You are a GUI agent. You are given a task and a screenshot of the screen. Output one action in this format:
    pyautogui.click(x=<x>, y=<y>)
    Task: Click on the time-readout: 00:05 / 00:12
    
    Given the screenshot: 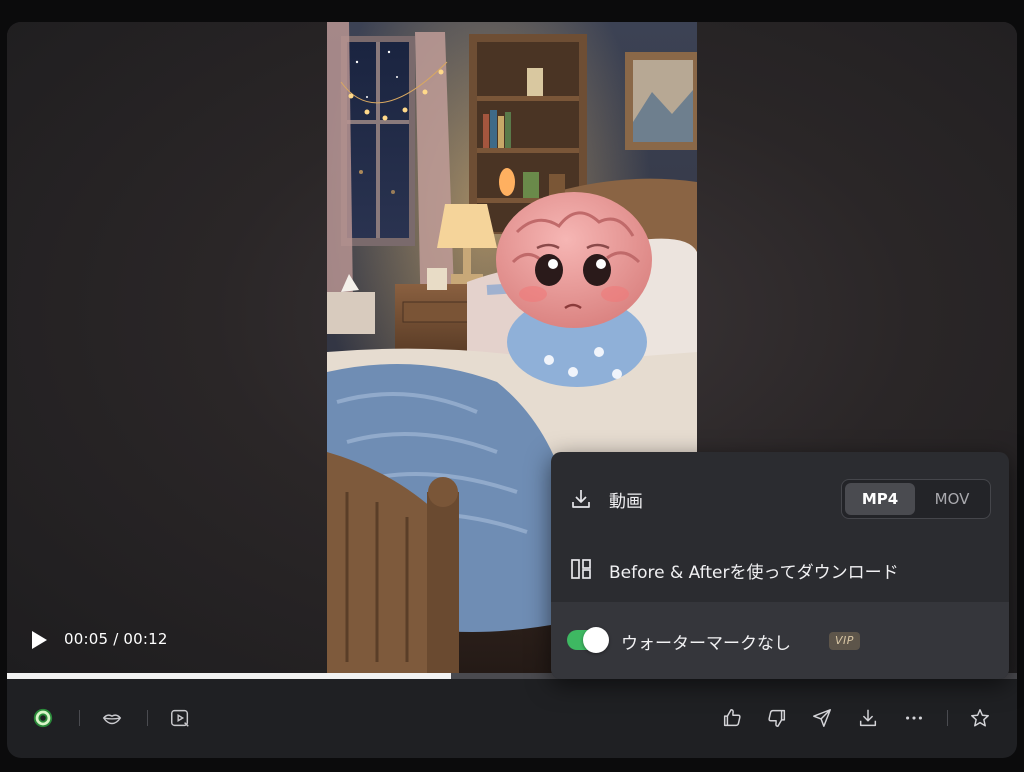 What is the action you would take?
    pyautogui.click(x=116, y=639)
    